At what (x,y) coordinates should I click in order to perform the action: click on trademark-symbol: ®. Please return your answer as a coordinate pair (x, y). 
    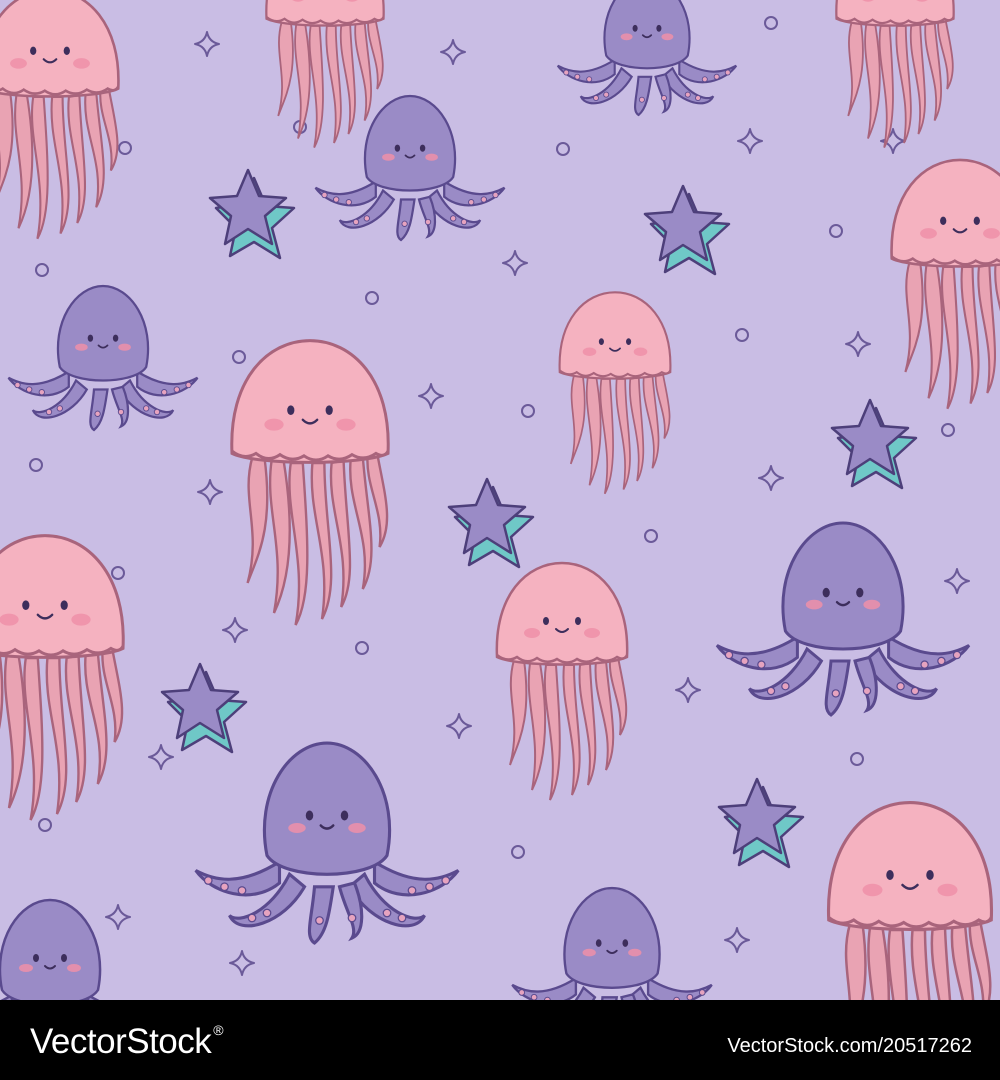
    Looking at the image, I should click on (218, 1030).